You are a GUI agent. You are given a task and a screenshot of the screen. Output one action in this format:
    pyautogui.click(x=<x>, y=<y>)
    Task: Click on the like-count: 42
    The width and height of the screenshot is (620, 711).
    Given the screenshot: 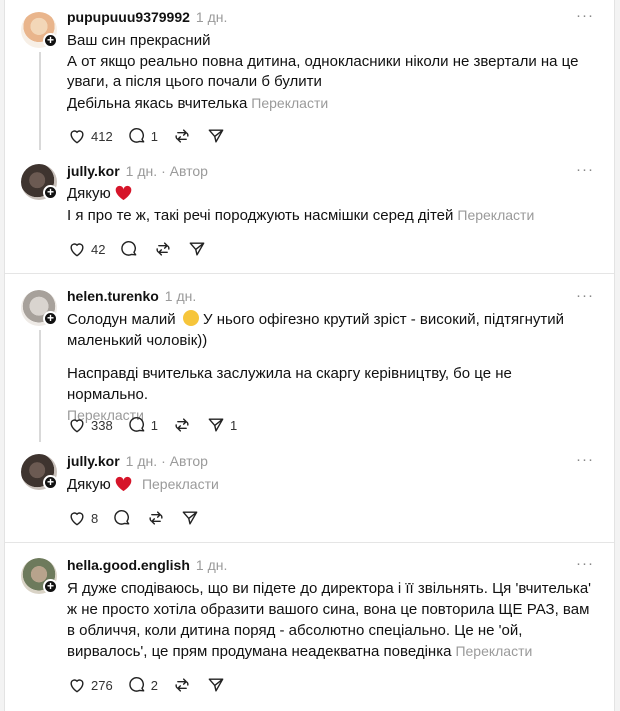 What is the action you would take?
    pyautogui.click(x=98, y=249)
    